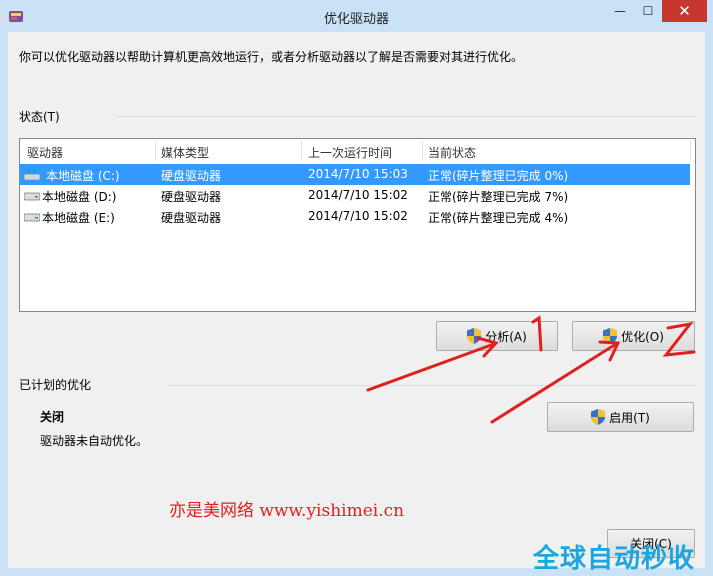  Describe the element at coordinates (614, 559) in the screenshot. I see `corner-watermark: 全球自动秒收` at that location.